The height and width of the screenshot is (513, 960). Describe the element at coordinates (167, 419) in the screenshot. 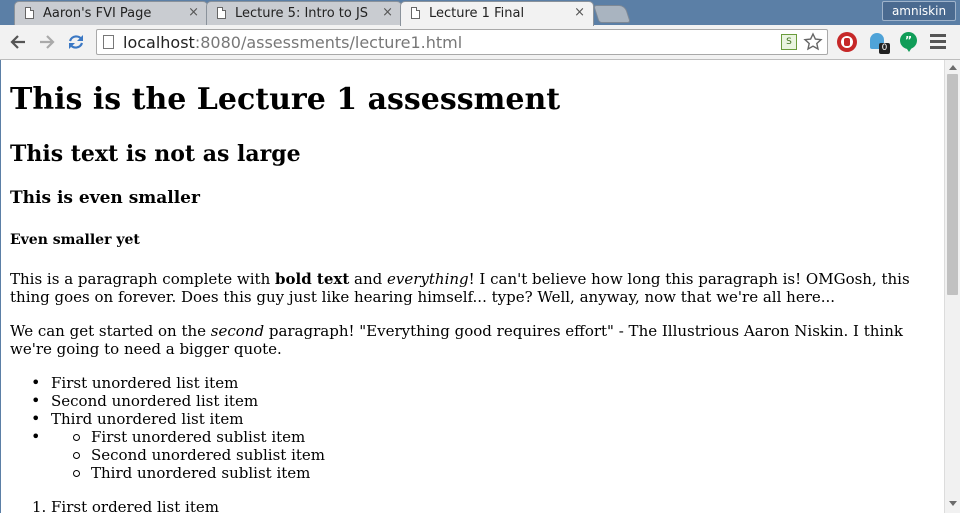

I see `list-item: Third unordered list item` at that location.